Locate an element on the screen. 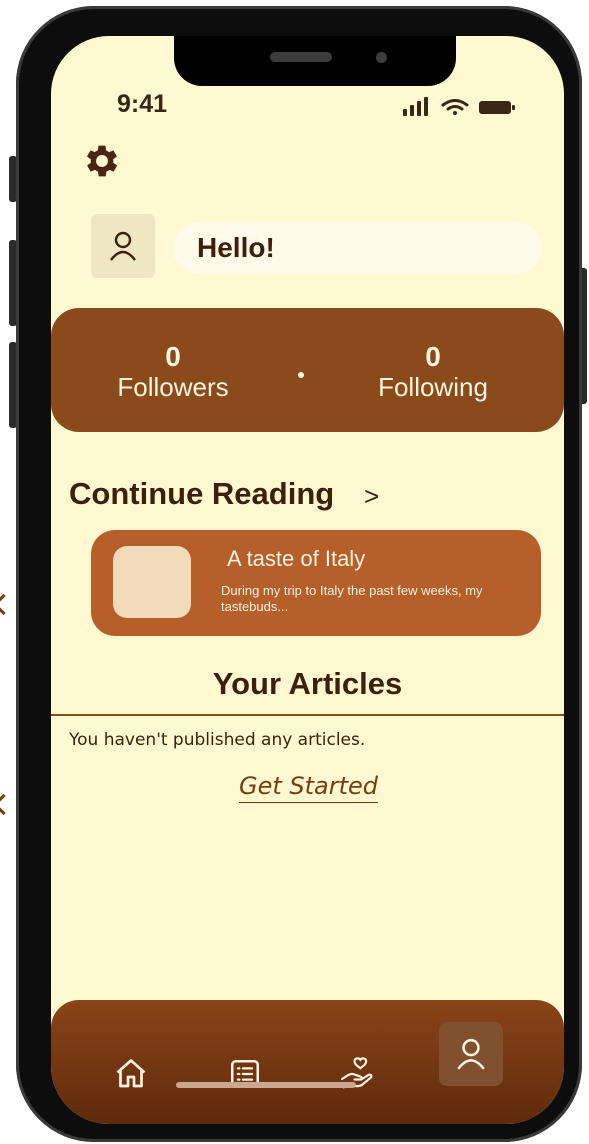  greeting-banner: Hello! is located at coordinates (357, 248).